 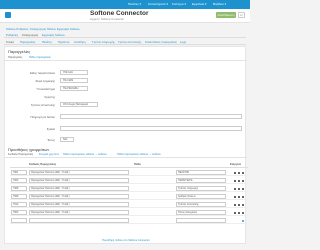 What do you see at coordinates (243, 220) in the screenshot?
I see `add-icon` at bounding box center [243, 220].